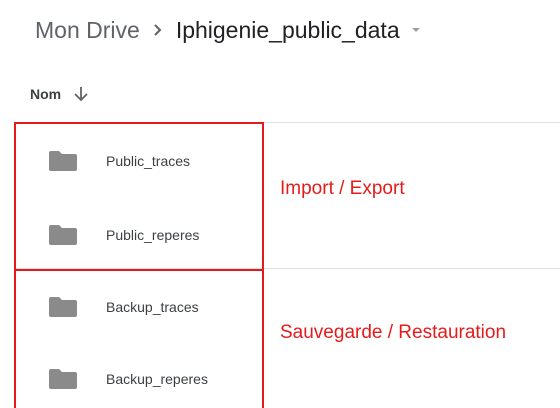  Describe the element at coordinates (393, 332) in the screenshot. I see `backup-restore-label: Sauvegarde / Restauration` at that location.